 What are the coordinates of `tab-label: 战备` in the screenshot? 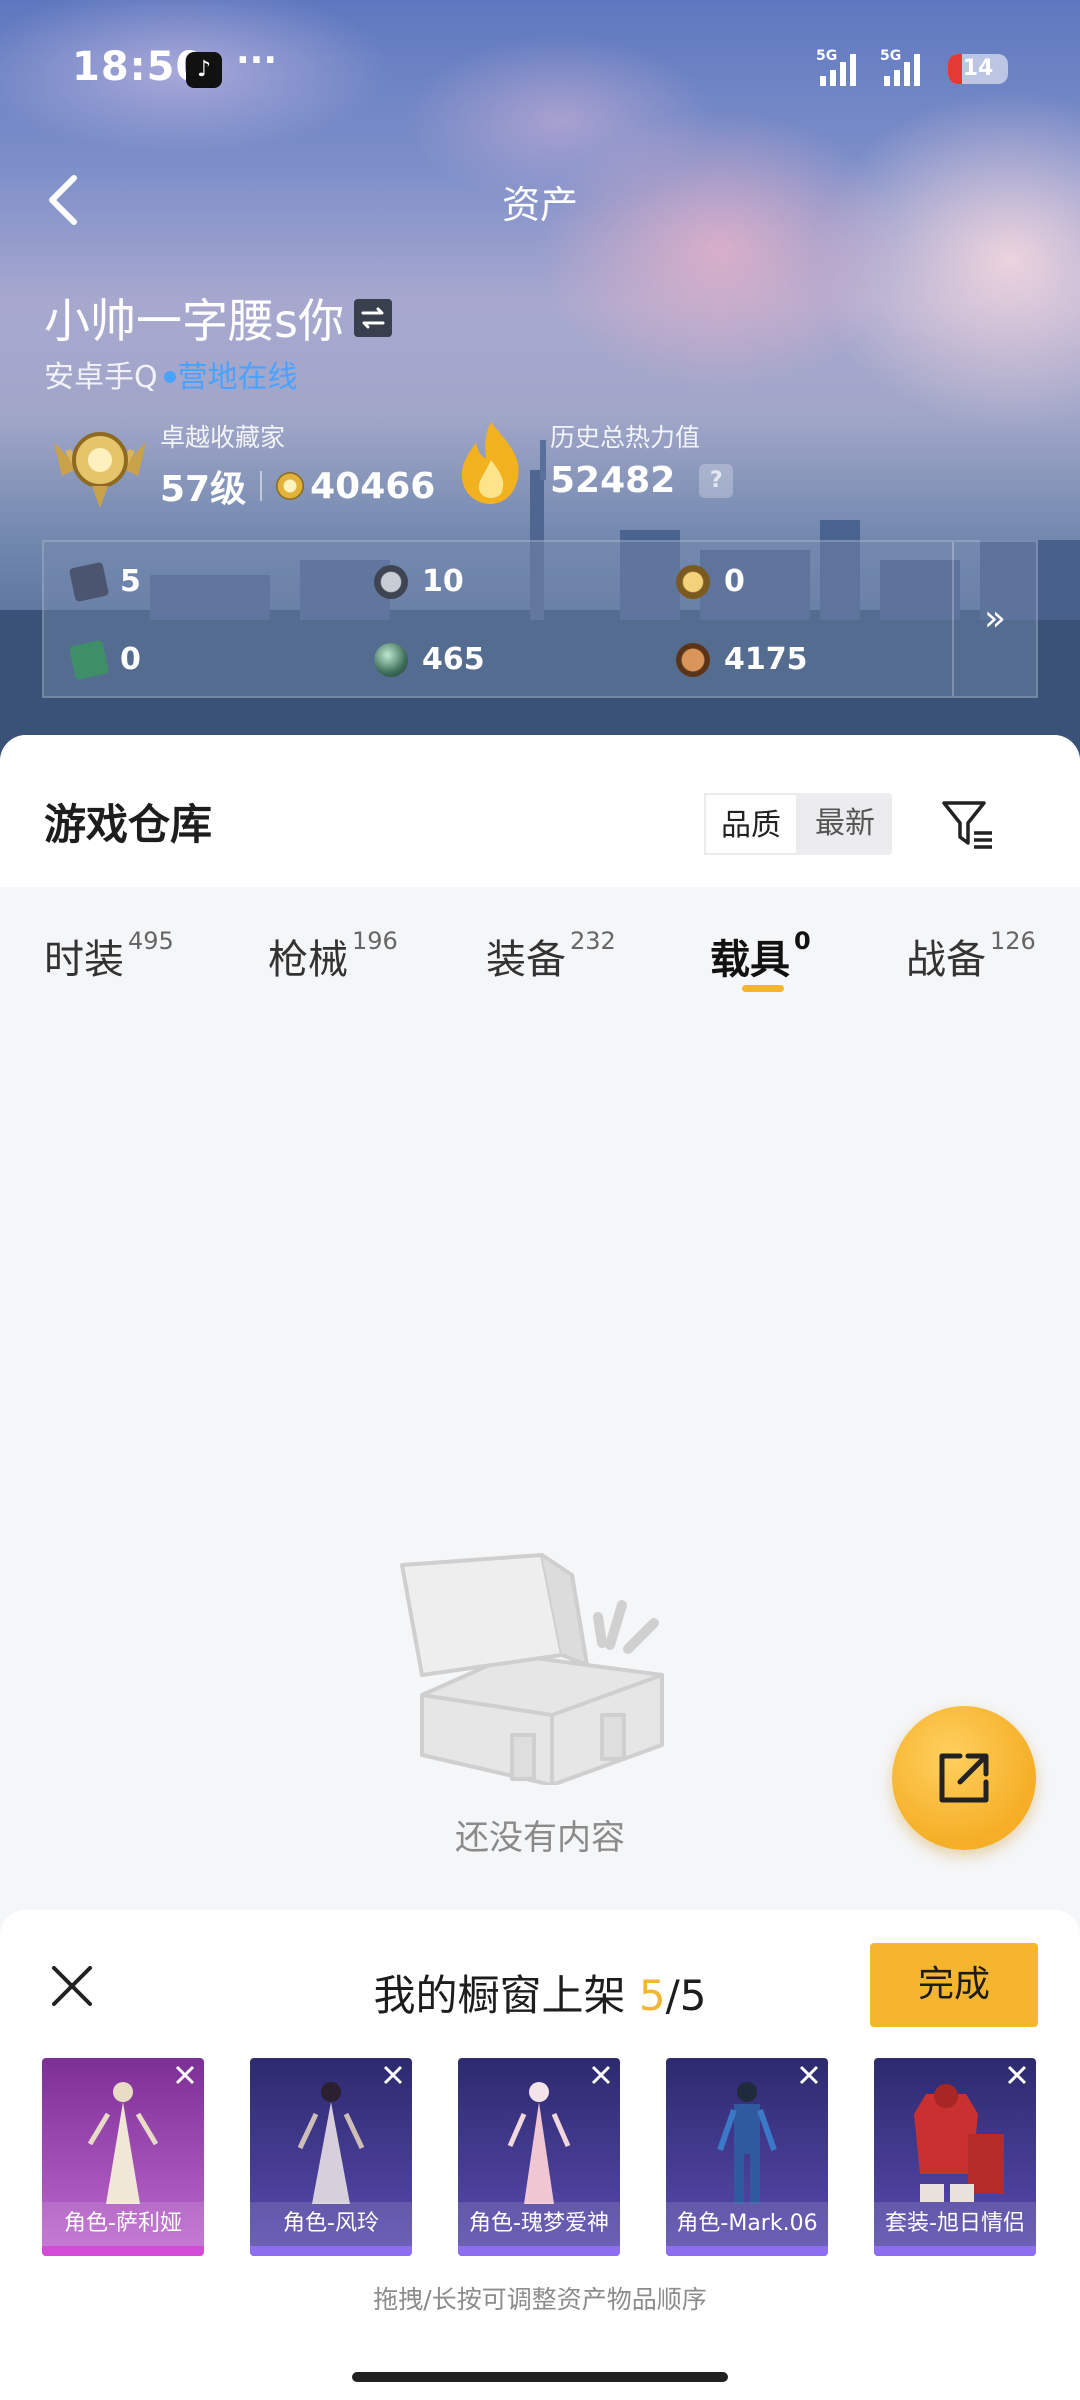 It's located at (946, 960).